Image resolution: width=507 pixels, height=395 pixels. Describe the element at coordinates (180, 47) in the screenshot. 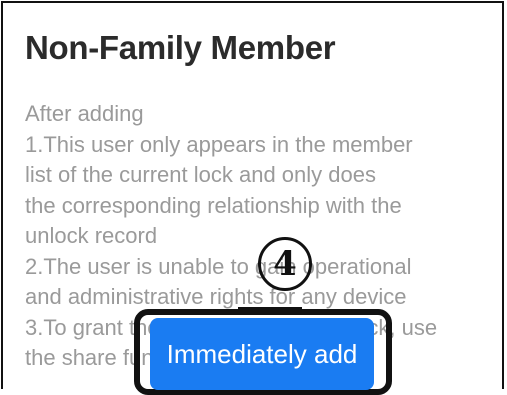

I see `dialog-title: Non-Family Member` at that location.